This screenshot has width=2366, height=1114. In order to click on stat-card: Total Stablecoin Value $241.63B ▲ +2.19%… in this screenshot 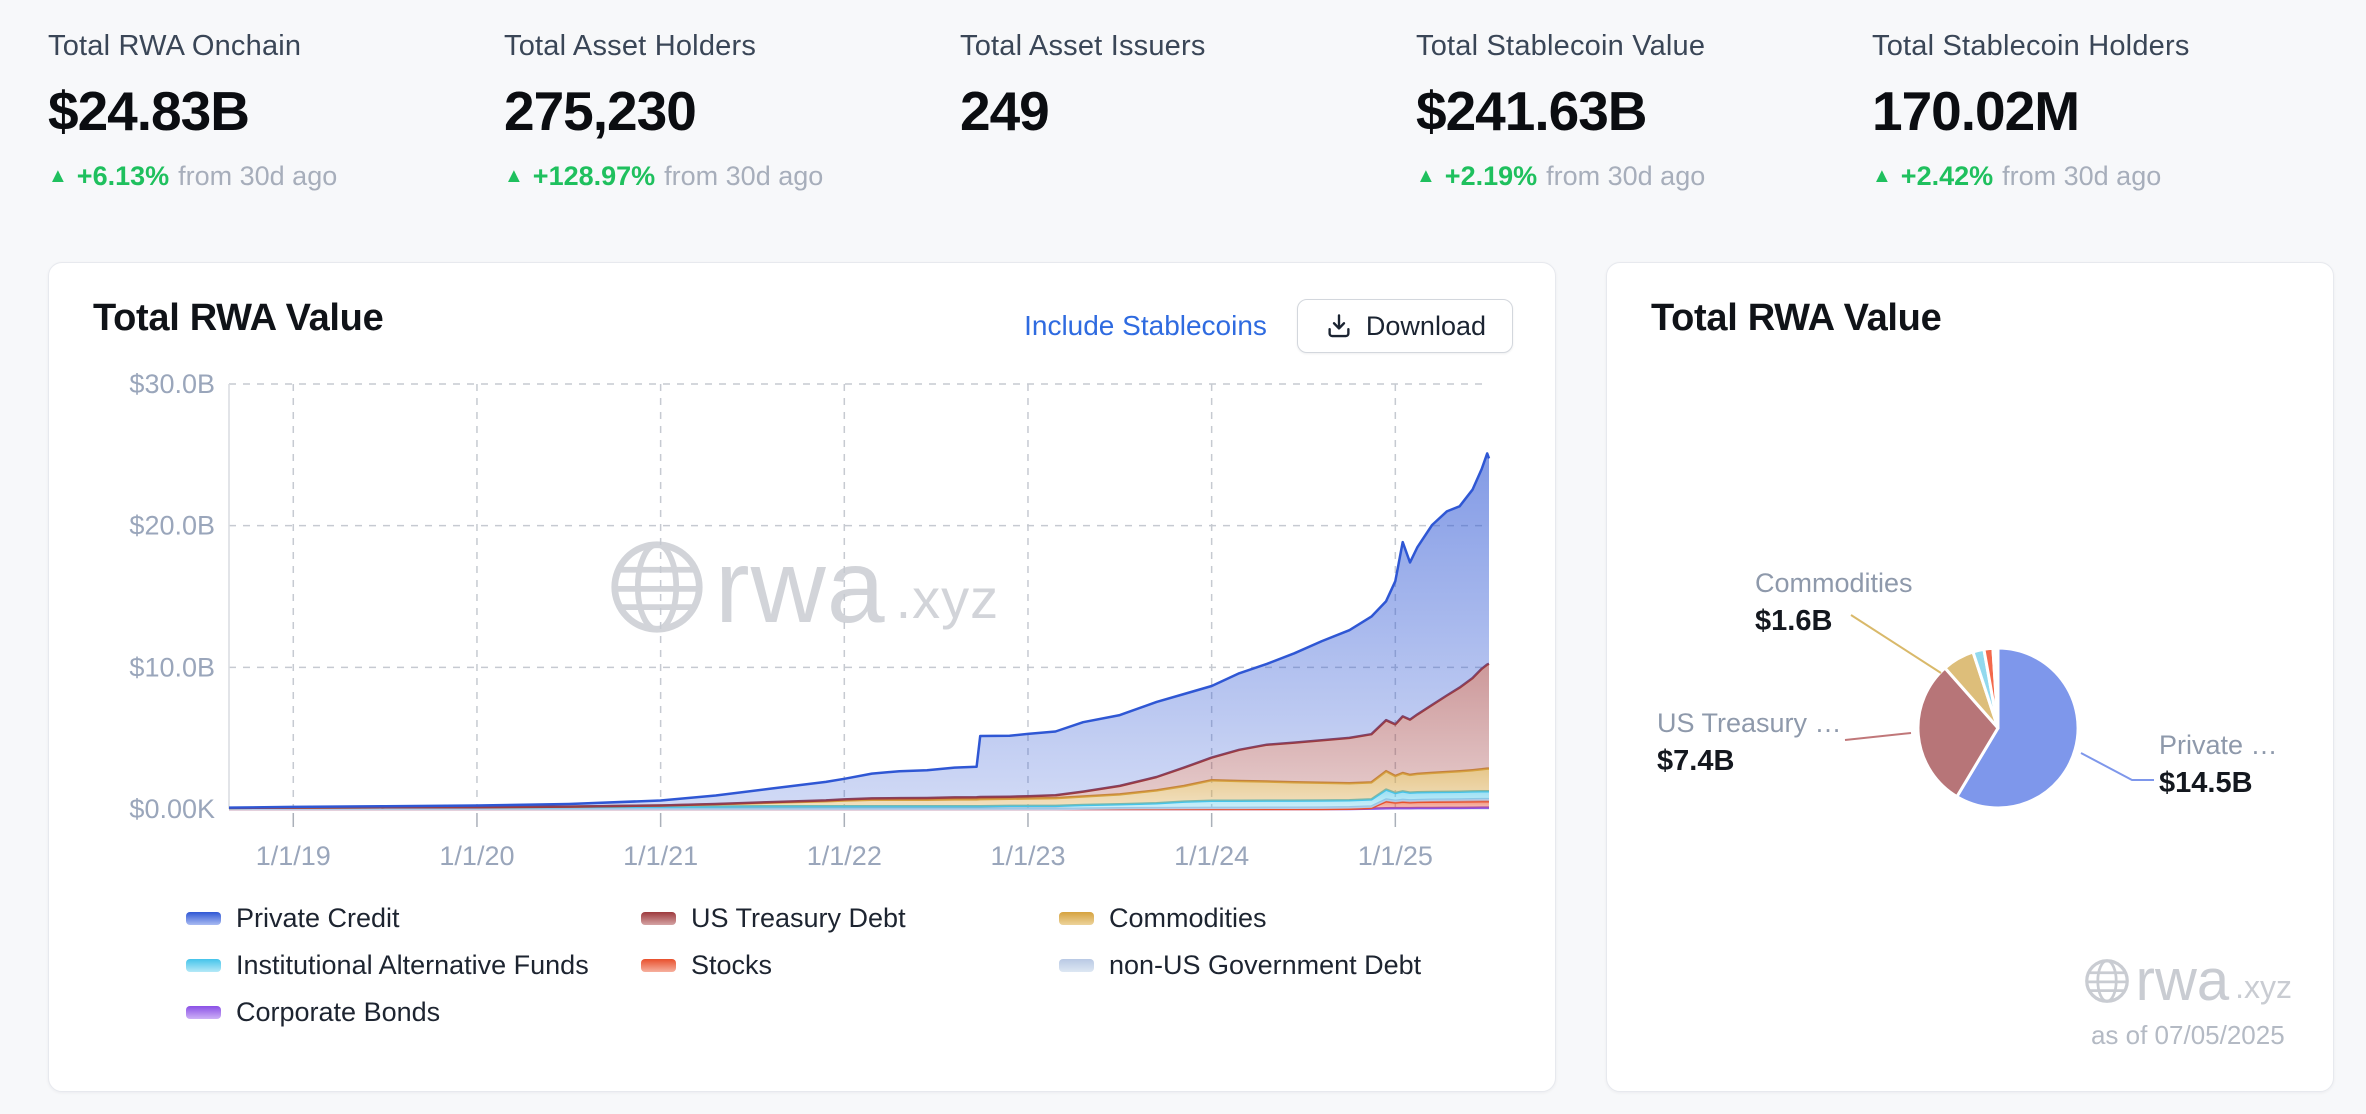, I will do `click(1644, 110)`.